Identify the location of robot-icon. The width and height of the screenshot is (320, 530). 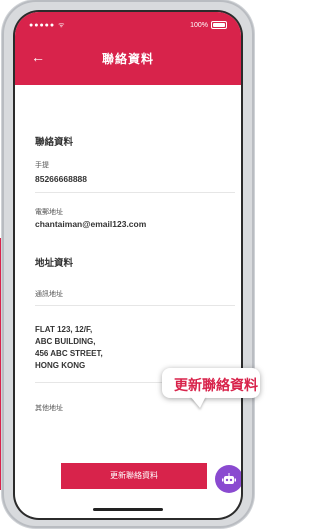
(229, 478).